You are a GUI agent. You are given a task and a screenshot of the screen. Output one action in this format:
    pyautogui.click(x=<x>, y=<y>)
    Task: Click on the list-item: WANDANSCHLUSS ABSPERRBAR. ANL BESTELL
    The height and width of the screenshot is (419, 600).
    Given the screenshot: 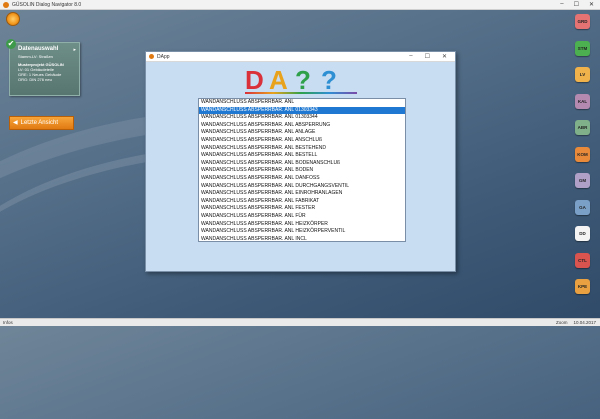 What is the action you would take?
    pyautogui.click(x=302, y=156)
    